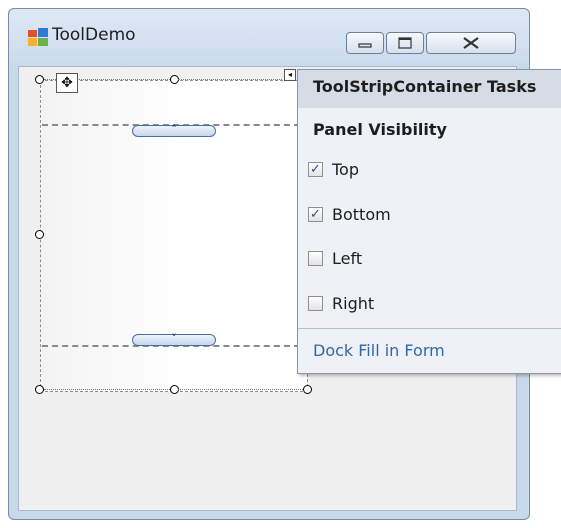 This screenshot has height=528, width=561. What do you see at coordinates (94, 35) in the screenshot?
I see `window-title: ToolDemo` at bounding box center [94, 35].